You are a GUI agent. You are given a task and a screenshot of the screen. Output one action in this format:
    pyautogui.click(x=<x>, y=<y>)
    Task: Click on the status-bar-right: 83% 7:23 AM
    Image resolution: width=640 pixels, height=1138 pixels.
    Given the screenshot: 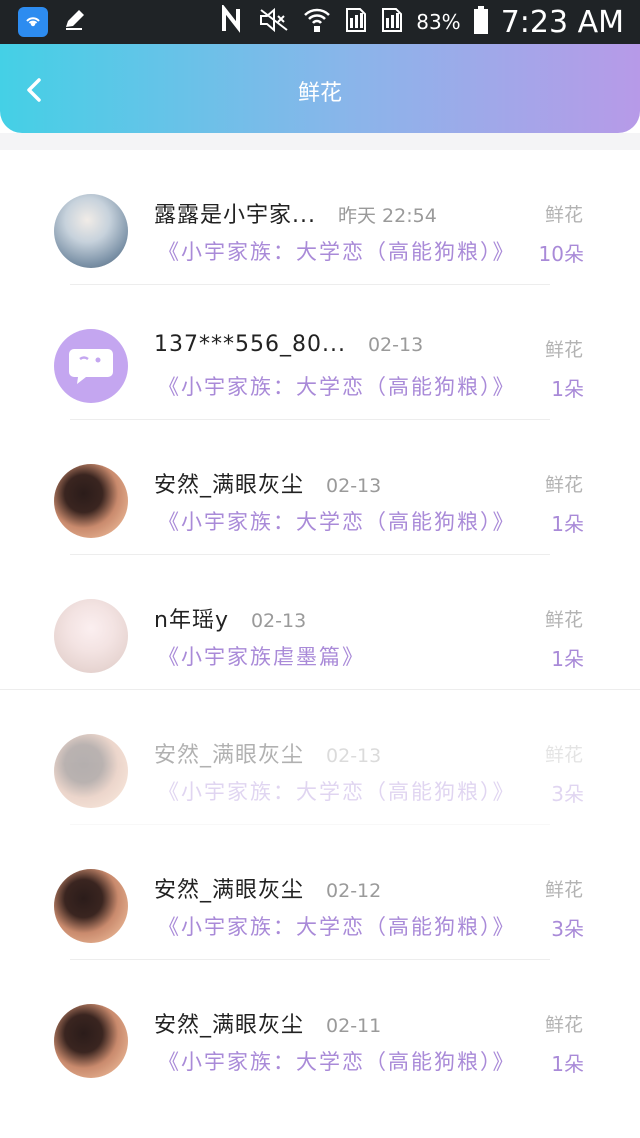 What is the action you would take?
    pyautogui.click(x=422, y=22)
    